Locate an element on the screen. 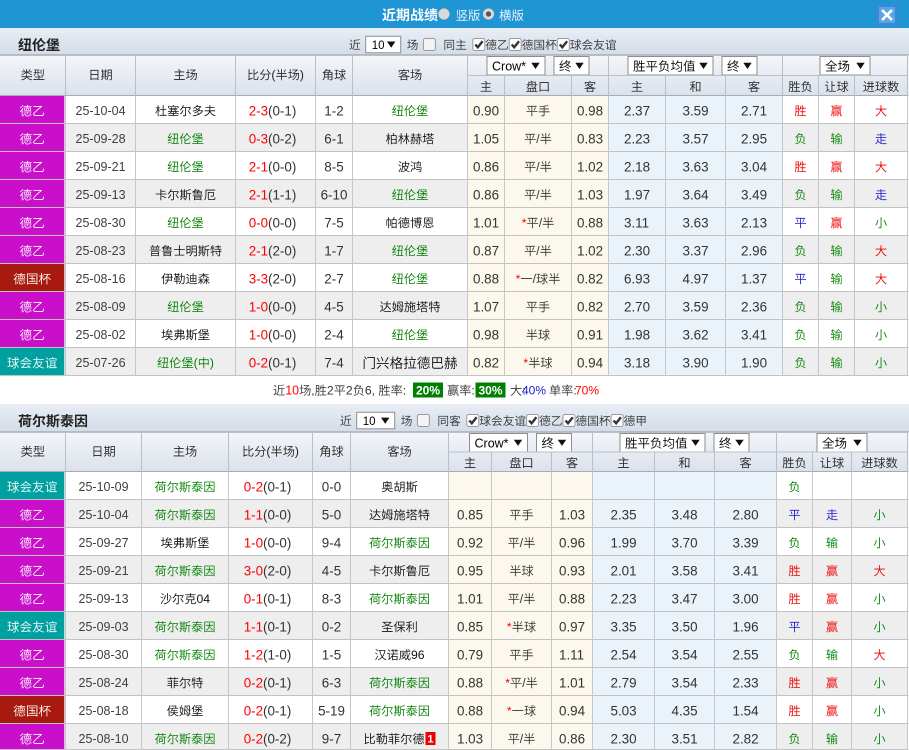 Image resolution: width=909 pixels, height=750 pixels. svg-text: 3.41 is located at coordinates (746, 571).